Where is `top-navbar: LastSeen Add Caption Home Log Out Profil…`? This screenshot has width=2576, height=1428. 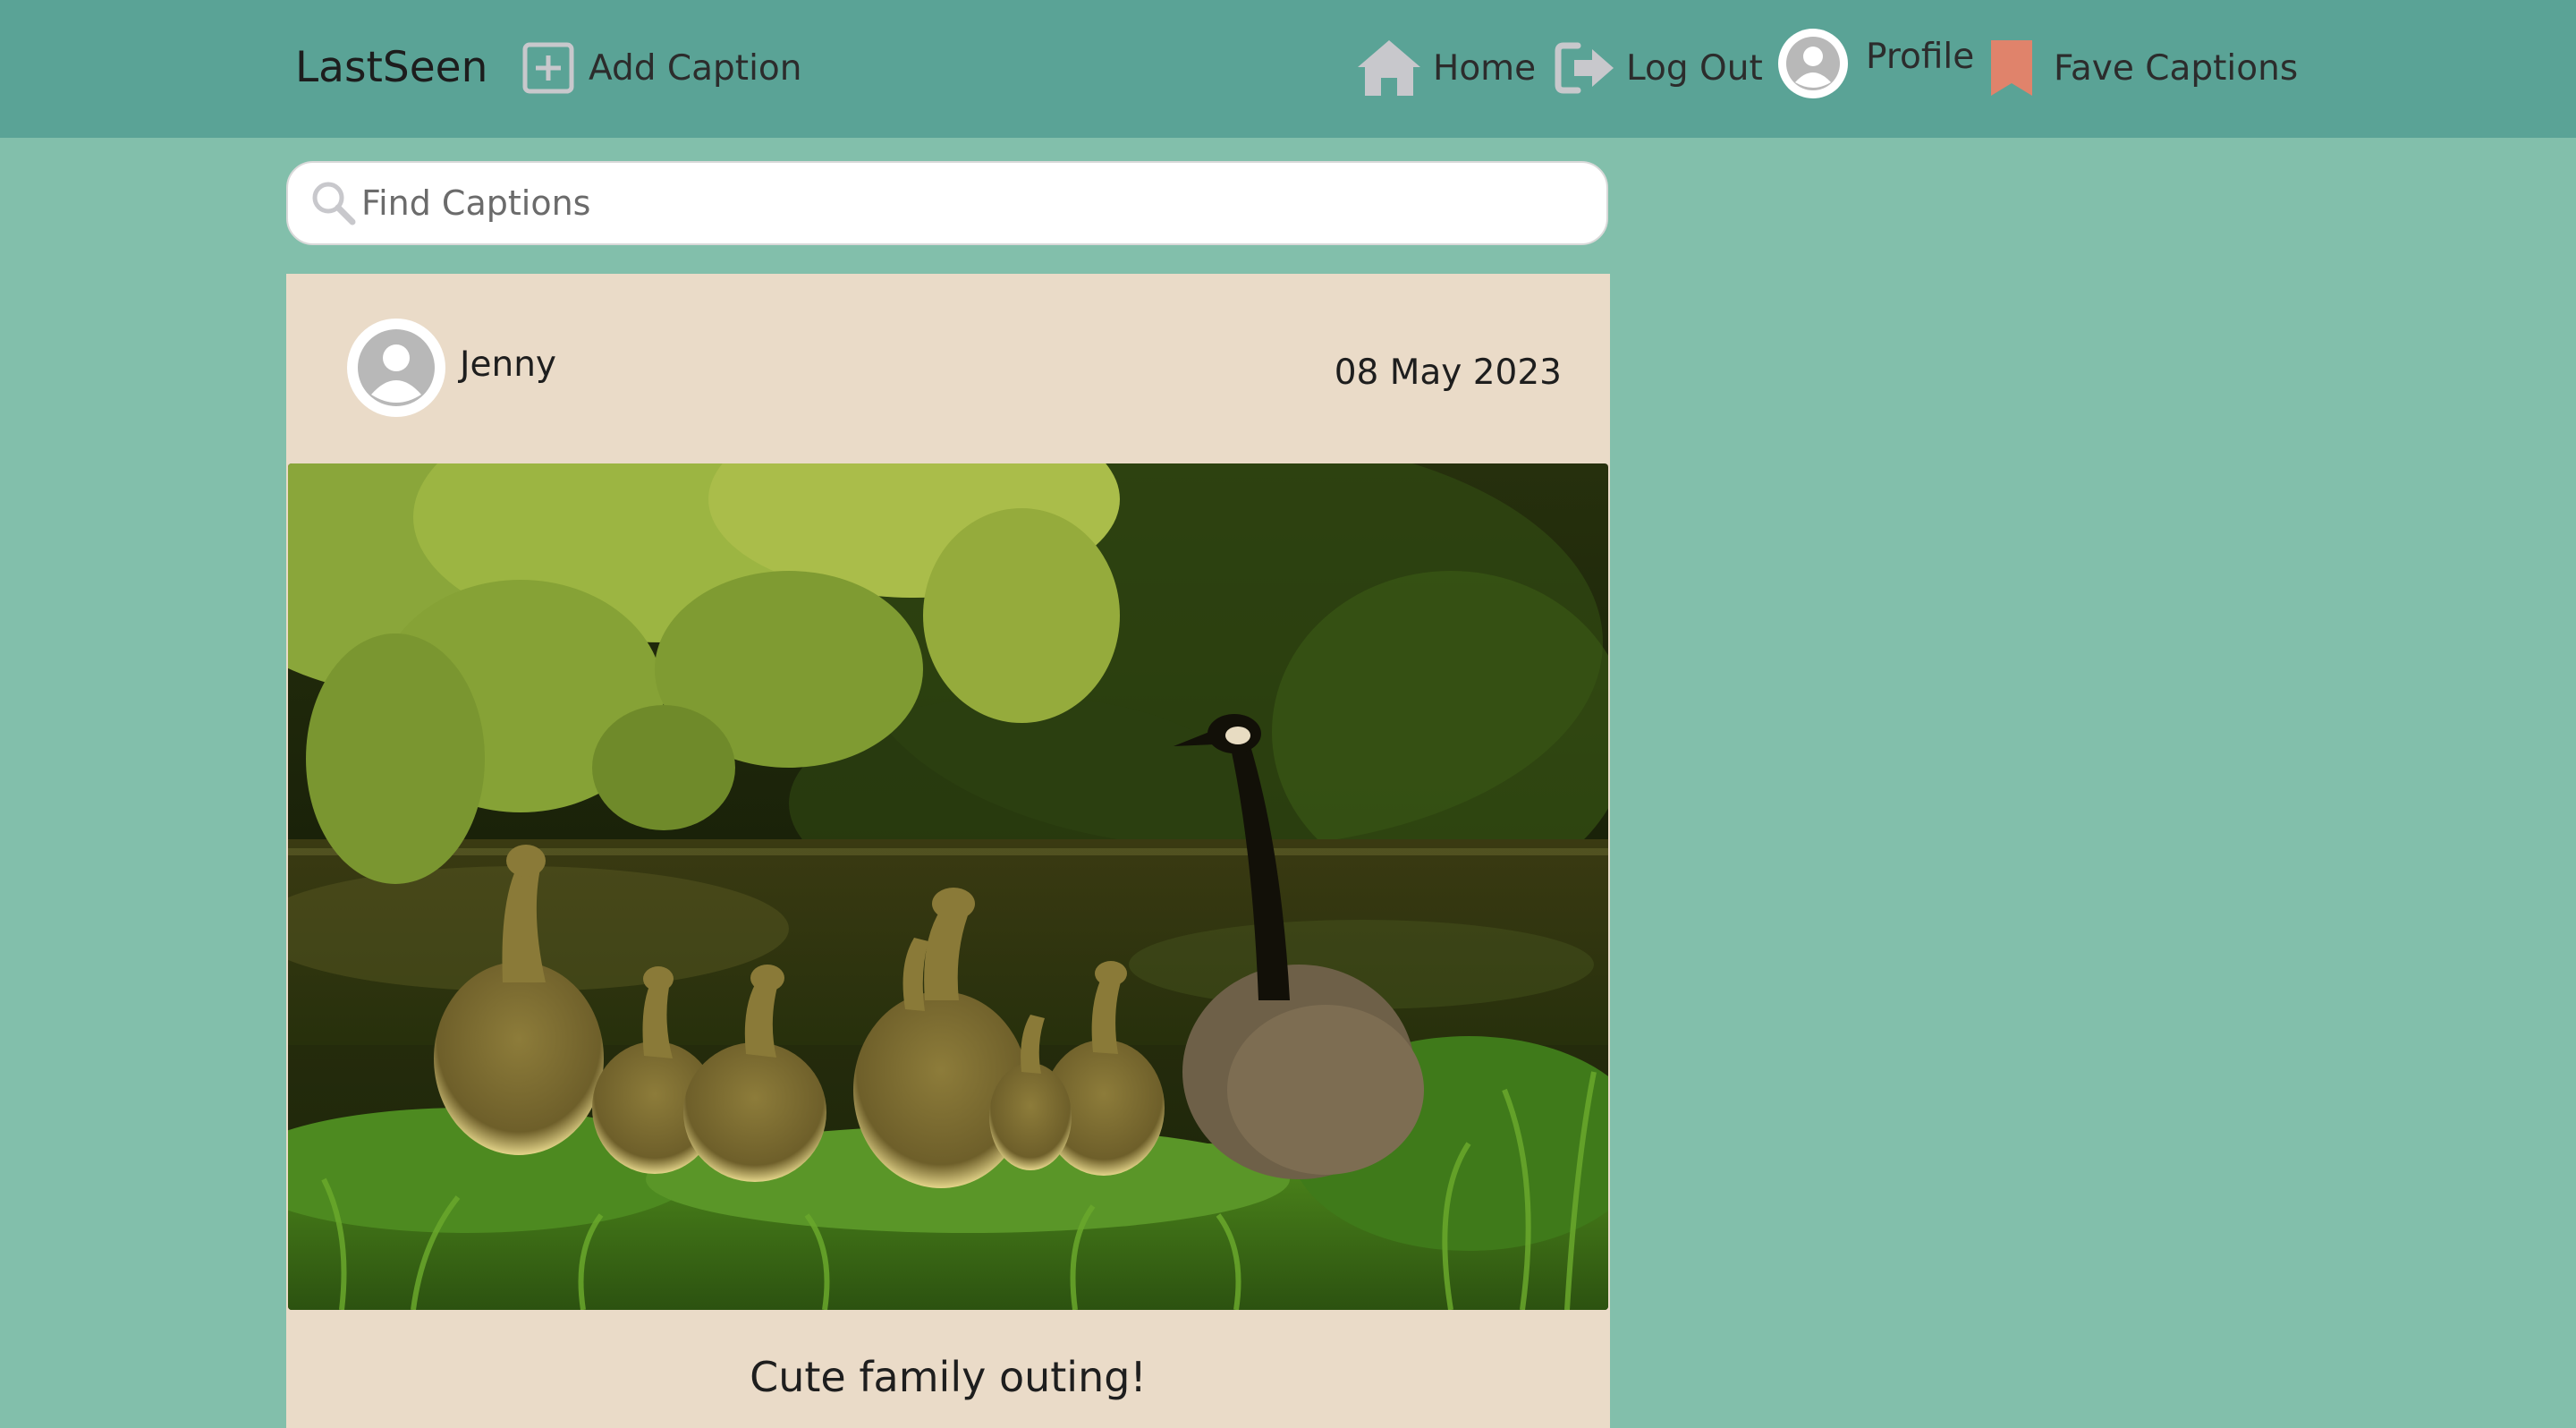
top-navbar: LastSeen Add Caption Home Log Out Profil… is located at coordinates (1288, 69).